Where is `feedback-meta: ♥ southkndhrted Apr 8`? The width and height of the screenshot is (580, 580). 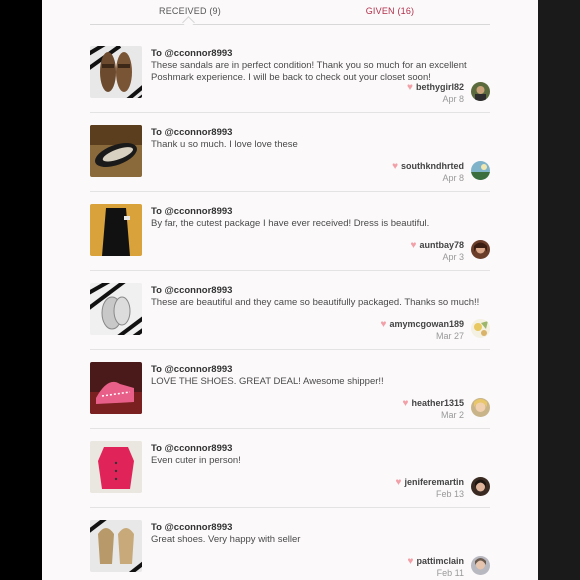 feedback-meta: ♥ southkndhrted Apr 8 is located at coordinates (390, 176).